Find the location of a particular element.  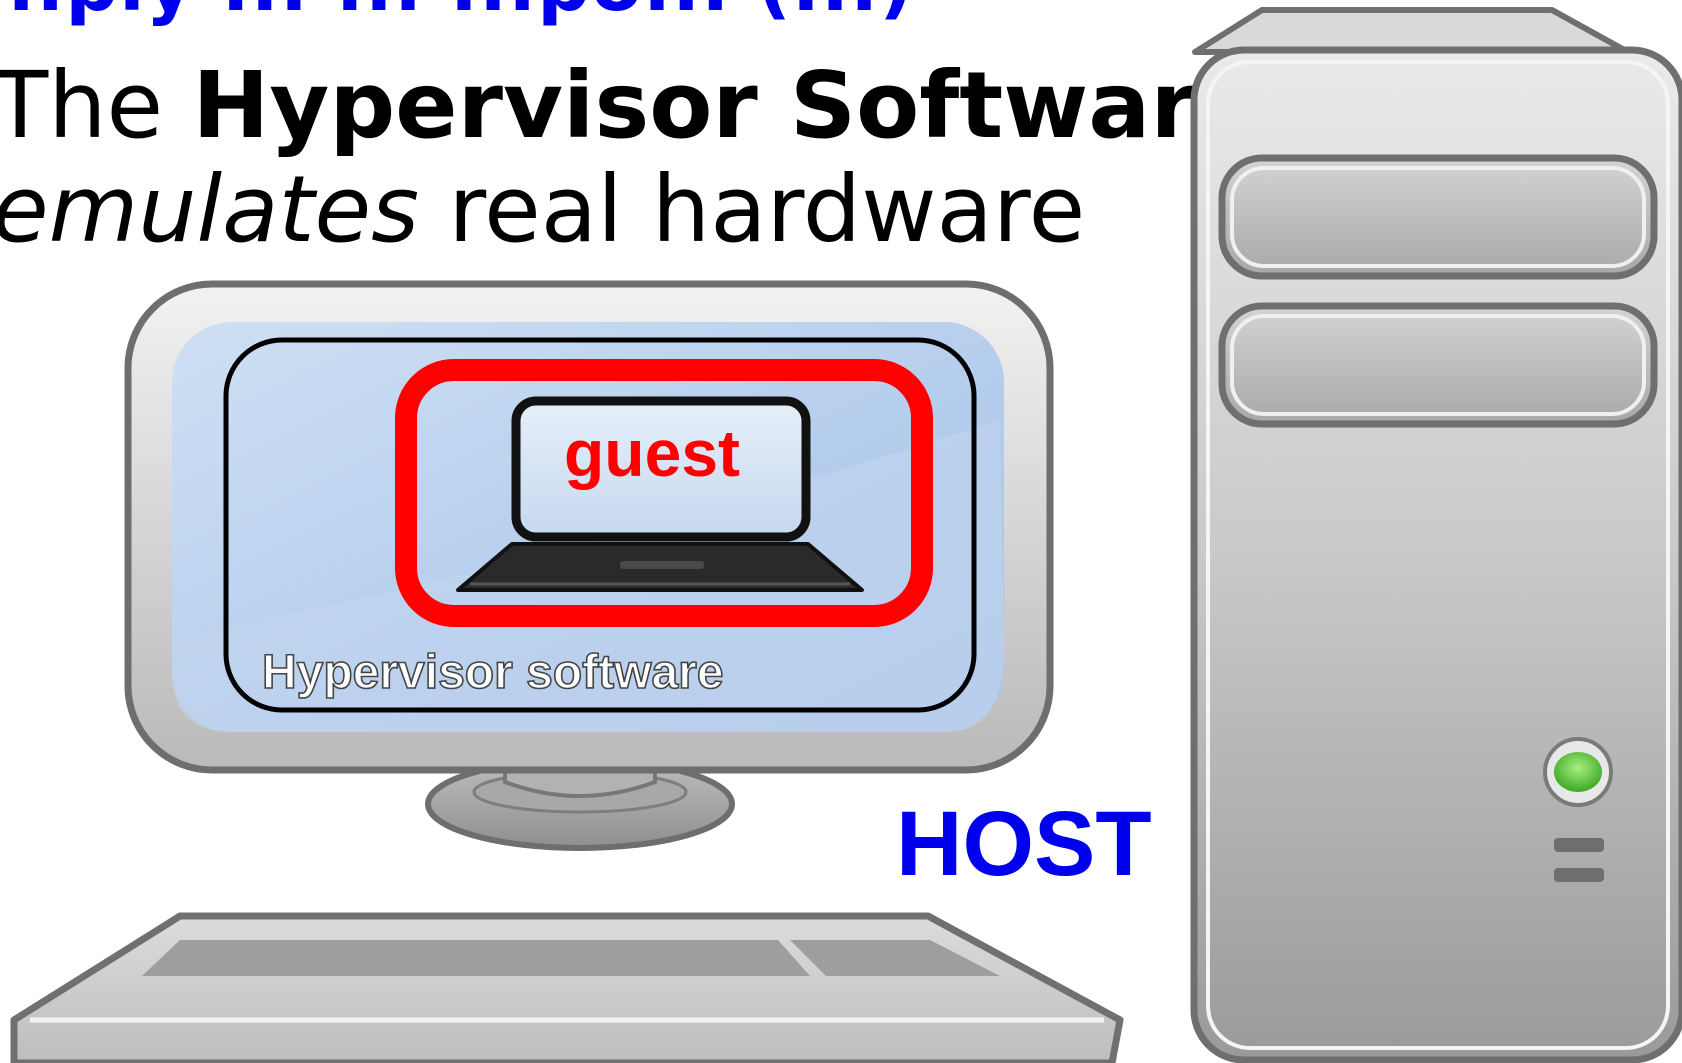

keyboard-icon is located at coordinates (567, 987).